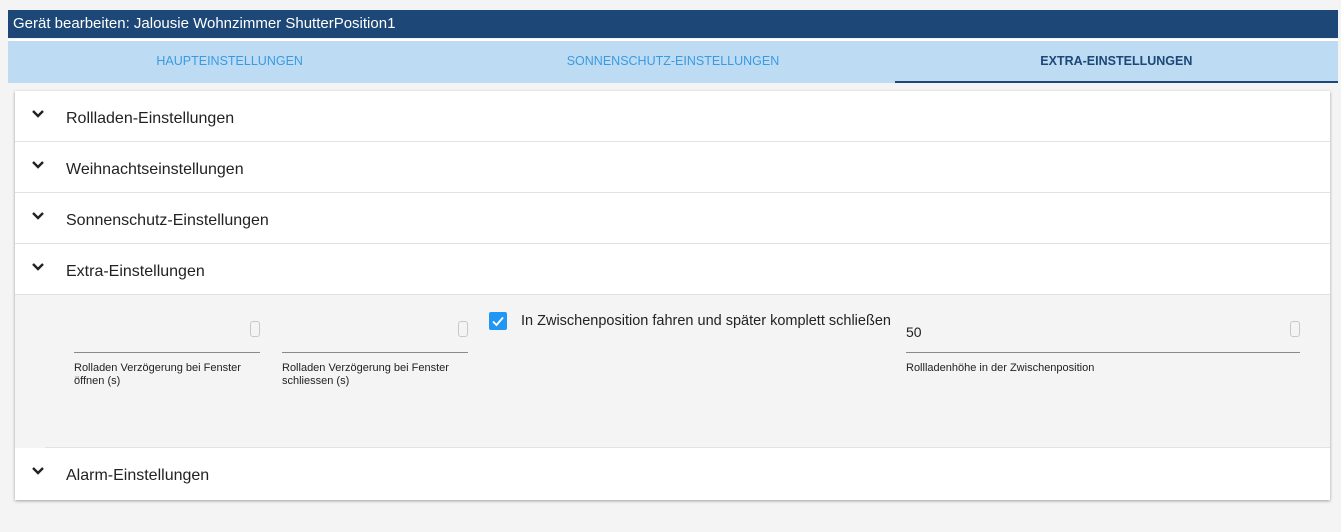 The width and height of the screenshot is (1341, 532). What do you see at coordinates (229, 62) in the screenshot?
I see `tab-haupteinstellungen: HAUPTEINSTELLUNGEN` at bounding box center [229, 62].